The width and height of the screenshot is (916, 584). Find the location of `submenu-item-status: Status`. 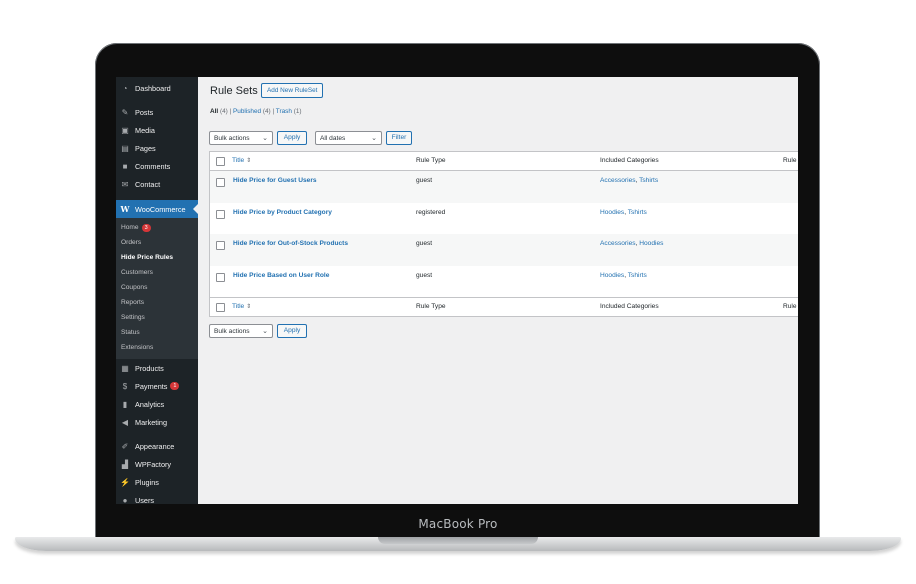

submenu-item-status: Status is located at coordinates (130, 332).